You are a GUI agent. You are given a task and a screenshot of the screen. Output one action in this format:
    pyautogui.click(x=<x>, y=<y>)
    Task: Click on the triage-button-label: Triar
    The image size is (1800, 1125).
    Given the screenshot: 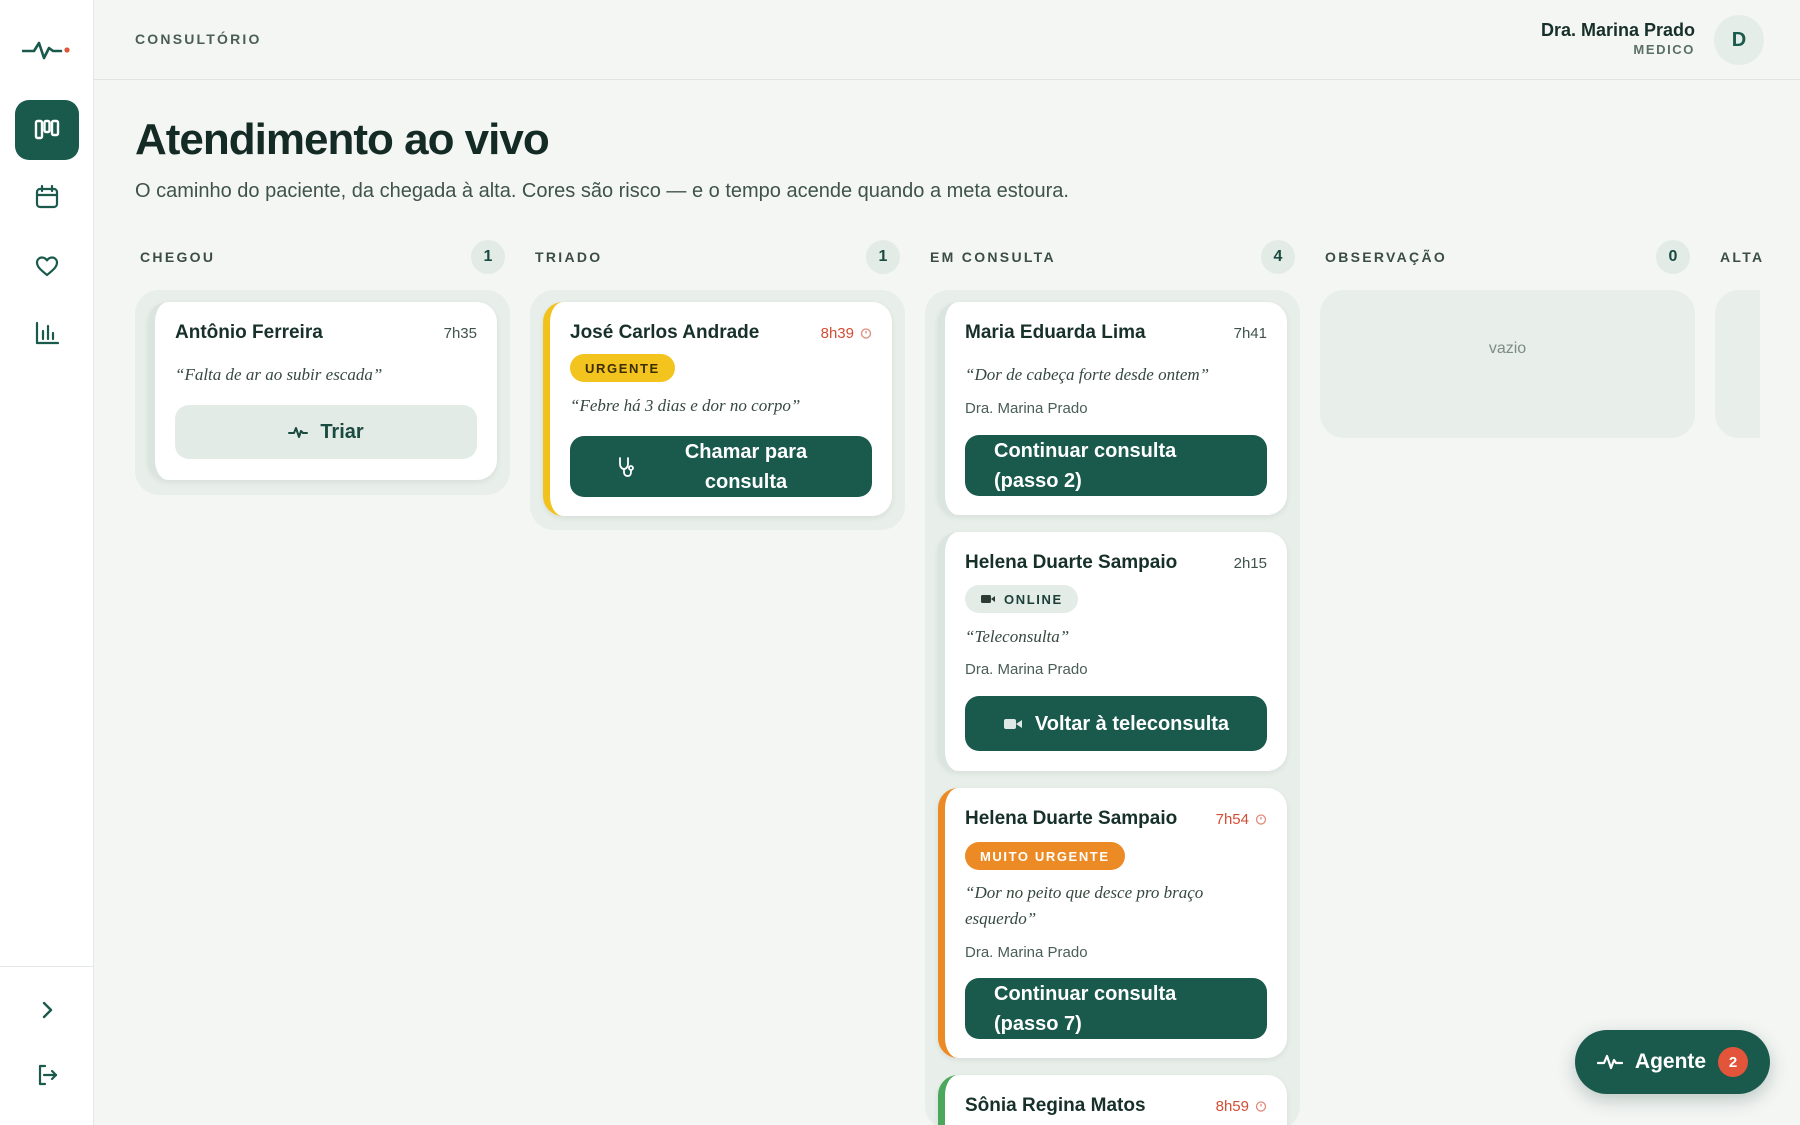 What is the action you would take?
    pyautogui.click(x=342, y=432)
    